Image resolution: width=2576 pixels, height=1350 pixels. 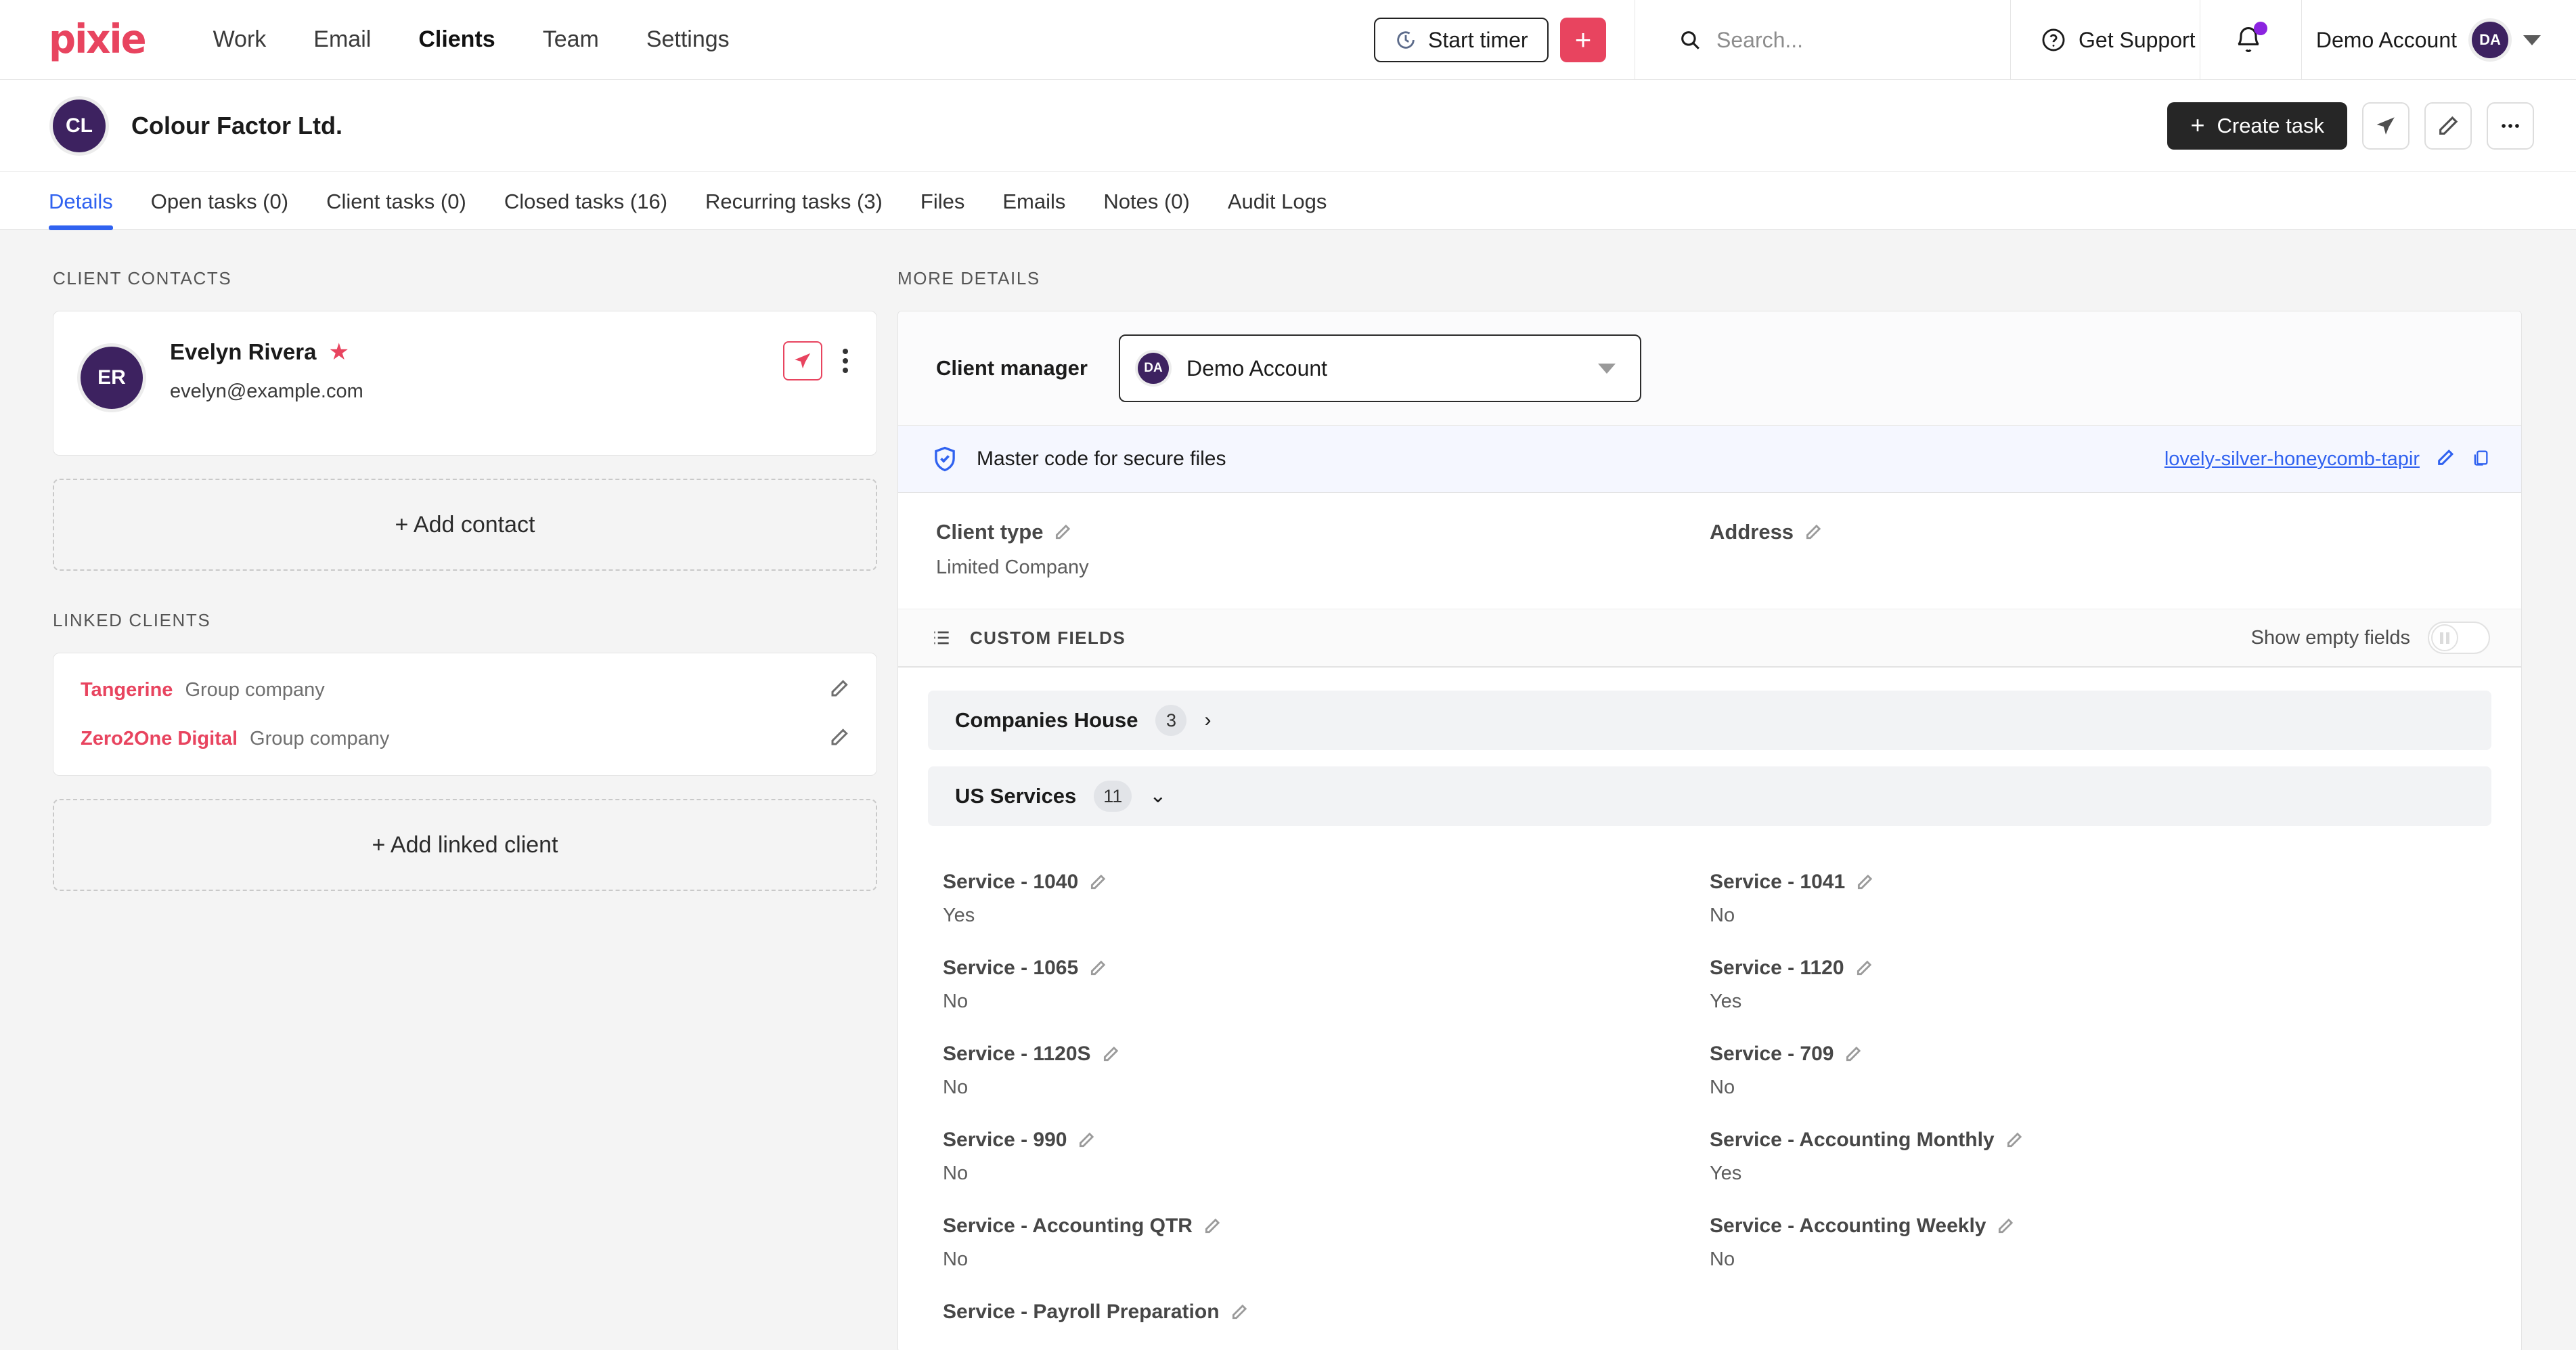 I want to click on field-label: Service - 1120, so click(x=1777, y=968).